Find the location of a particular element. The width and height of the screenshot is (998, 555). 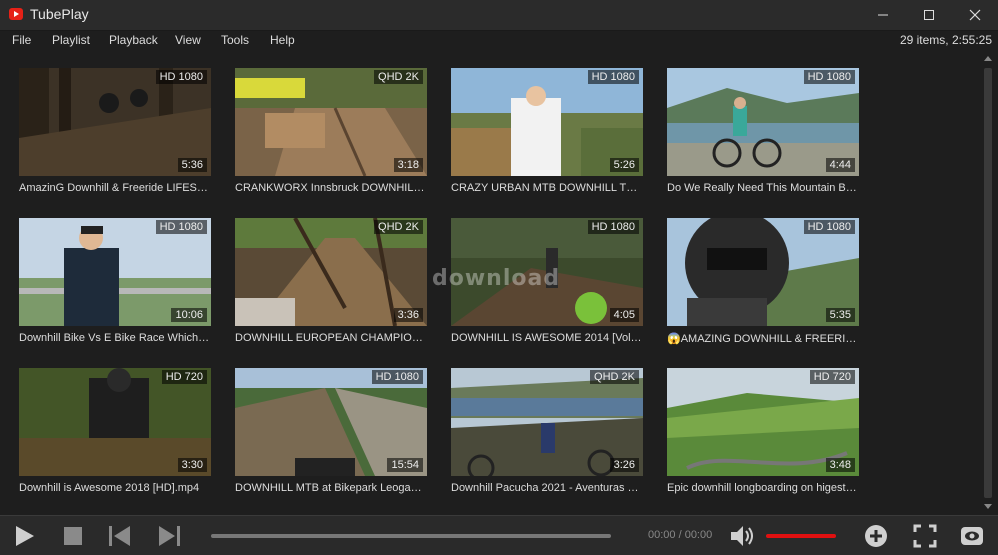

scroll-down-icon is located at coordinates (988, 506).